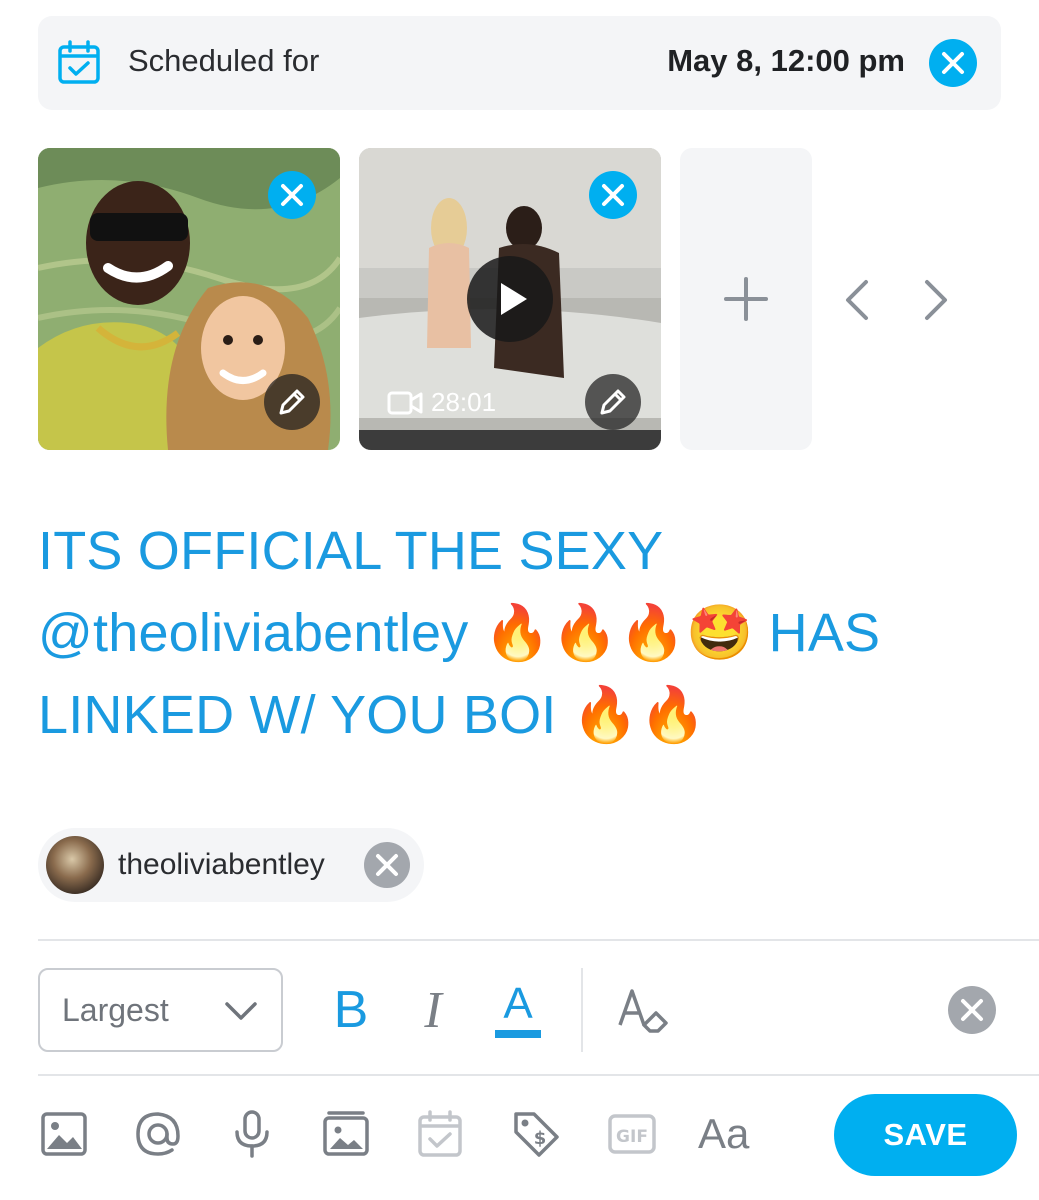 The height and width of the screenshot is (1200, 1039). I want to click on text-color-letter: A, so click(518, 1003).